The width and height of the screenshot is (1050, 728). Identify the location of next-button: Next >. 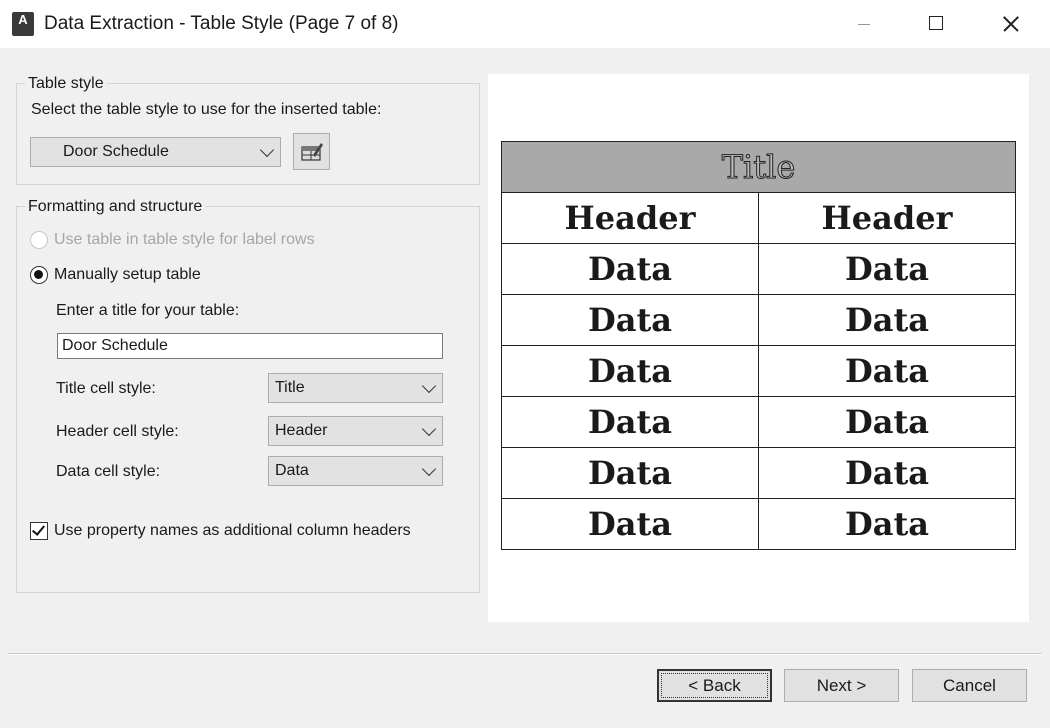
(841, 685).